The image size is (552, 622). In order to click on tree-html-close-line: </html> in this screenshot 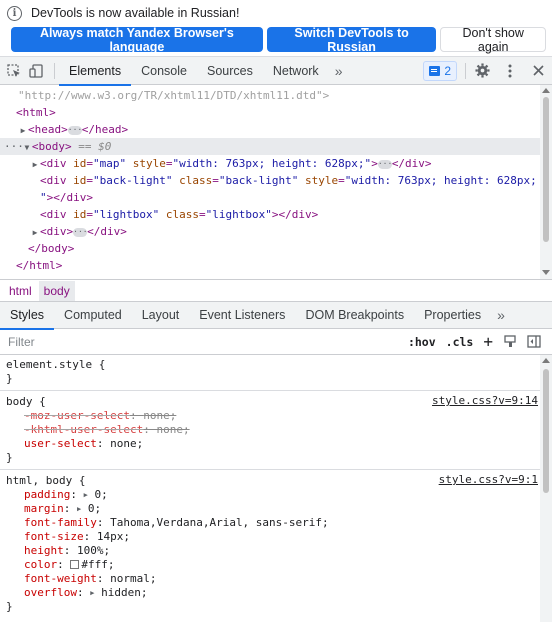, I will do `click(276, 265)`.